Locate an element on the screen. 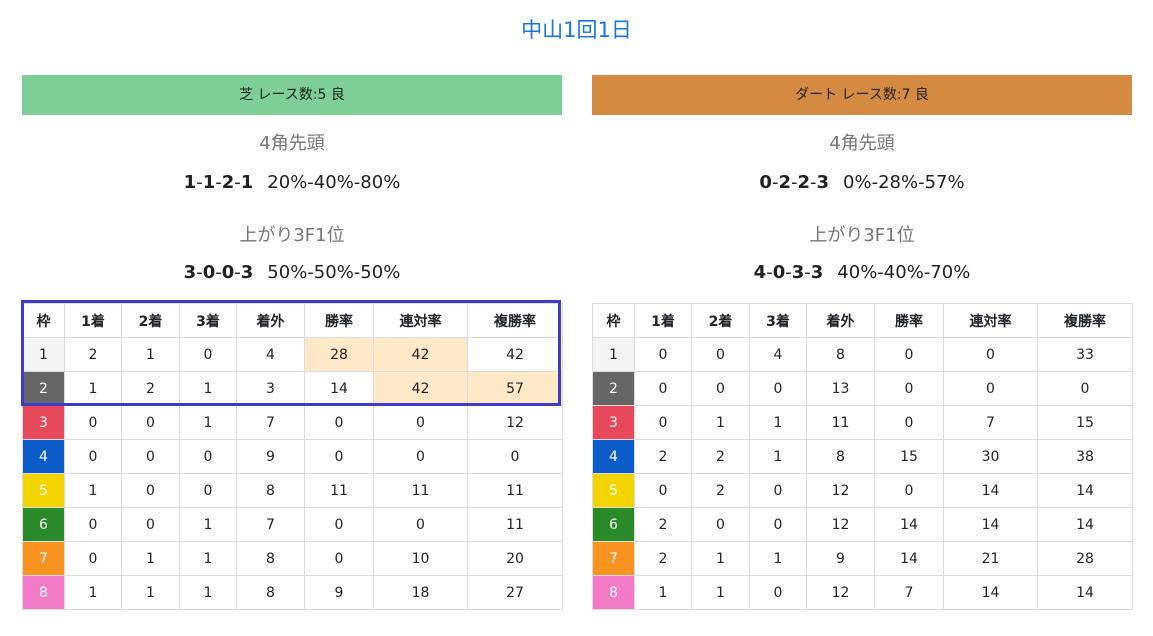 The height and width of the screenshot is (636, 1153). dirt-stat2-label: 上がり3F1位 is located at coordinates (862, 235).